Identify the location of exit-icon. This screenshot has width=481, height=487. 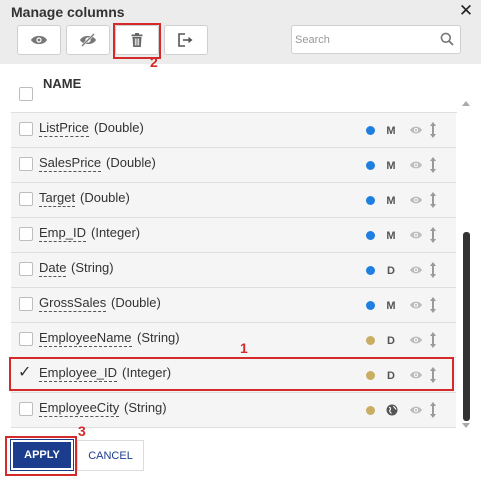
(185, 40).